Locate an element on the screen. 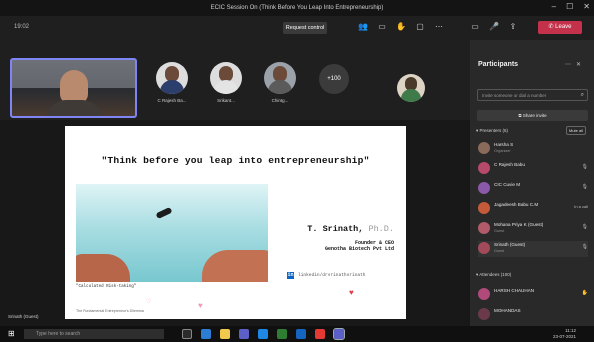 The height and width of the screenshot is (342, 594). close-icon: ✕ is located at coordinates (586, 6).